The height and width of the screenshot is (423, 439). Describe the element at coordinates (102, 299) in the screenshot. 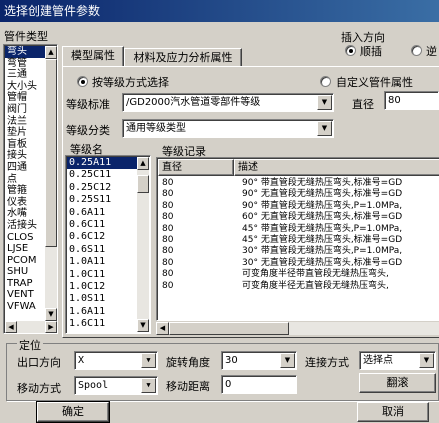

I see `grade-name-item: 1.0S11` at that location.